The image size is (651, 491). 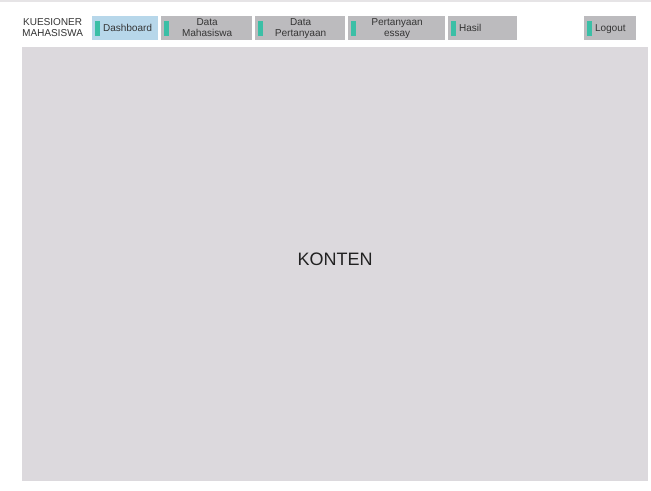 What do you see at coordinates (125, 28) in the screenshot?
I see `nav-tab: Dashboard` at bounding box center [125, 28].